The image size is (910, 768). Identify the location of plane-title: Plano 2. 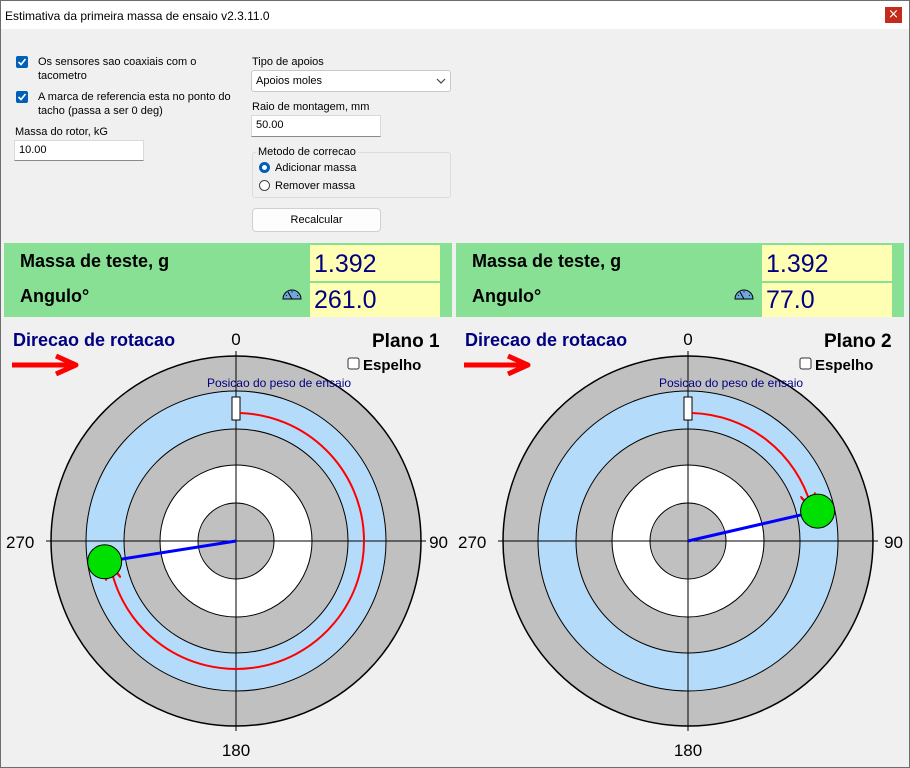
(858, 341).